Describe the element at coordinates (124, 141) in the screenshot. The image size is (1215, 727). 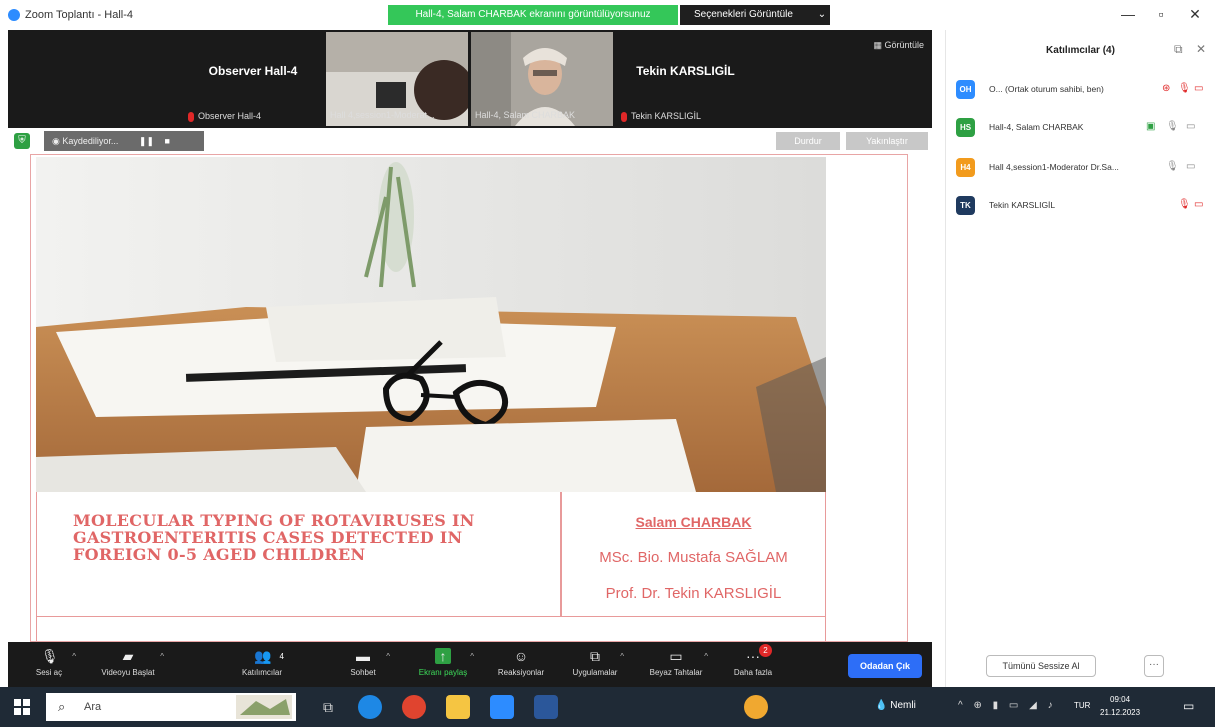
I see `recording-status: ◉ Kaydediliyor... ❚❚ ■` at that location.